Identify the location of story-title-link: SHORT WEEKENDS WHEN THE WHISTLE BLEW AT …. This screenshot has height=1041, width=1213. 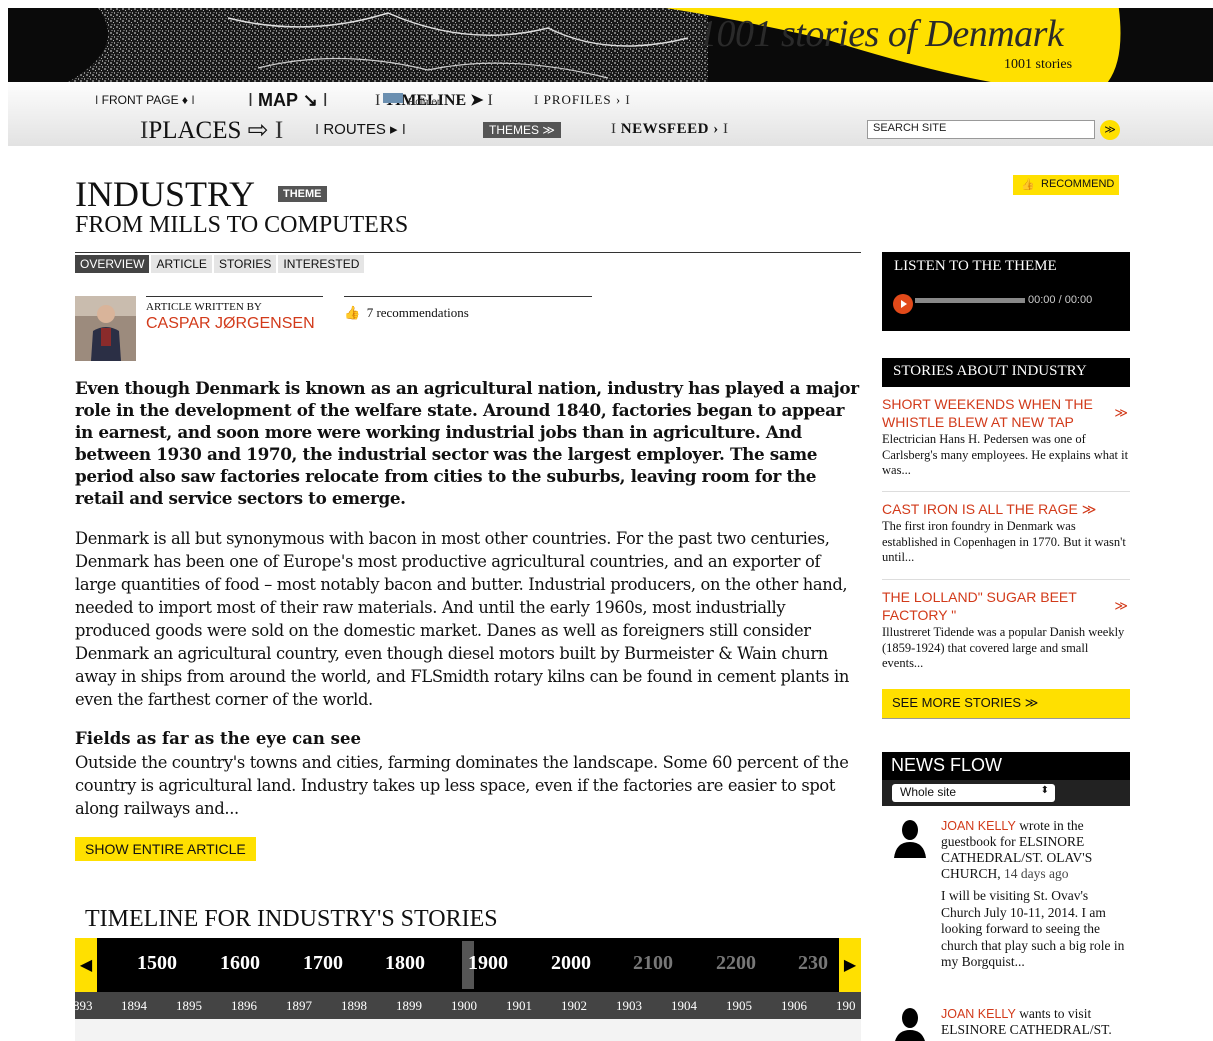
(992, 413).